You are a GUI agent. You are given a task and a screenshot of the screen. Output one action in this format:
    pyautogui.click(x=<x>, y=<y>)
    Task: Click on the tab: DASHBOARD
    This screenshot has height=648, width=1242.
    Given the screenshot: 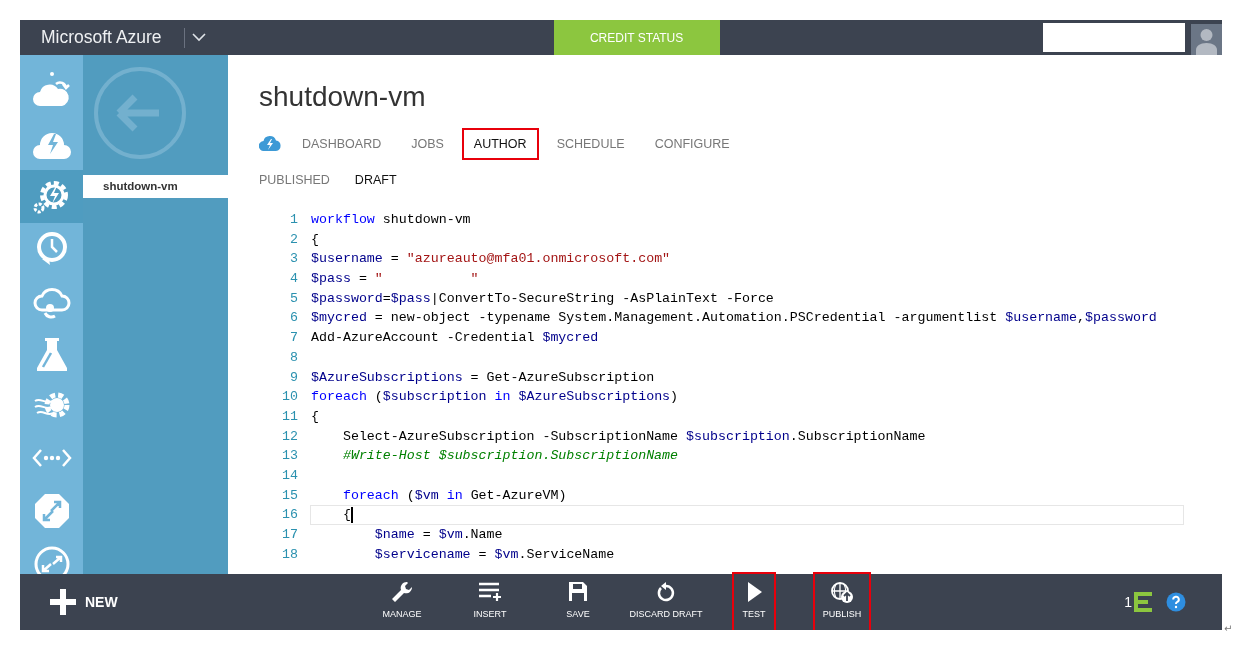 What is the action you would take?
    pyautogui.click(x=342, y=143)
    